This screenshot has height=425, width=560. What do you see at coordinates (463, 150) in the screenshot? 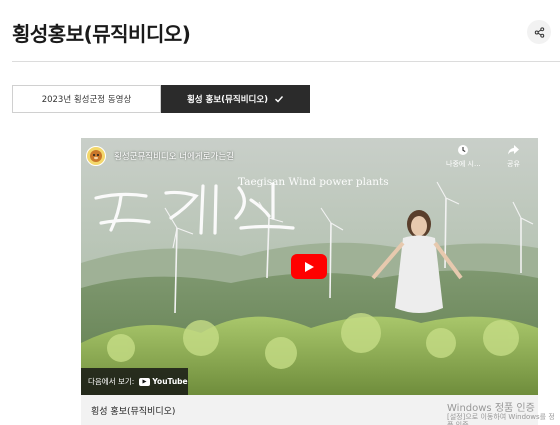
I see `clock-icon` at bounding box center [463, 150].